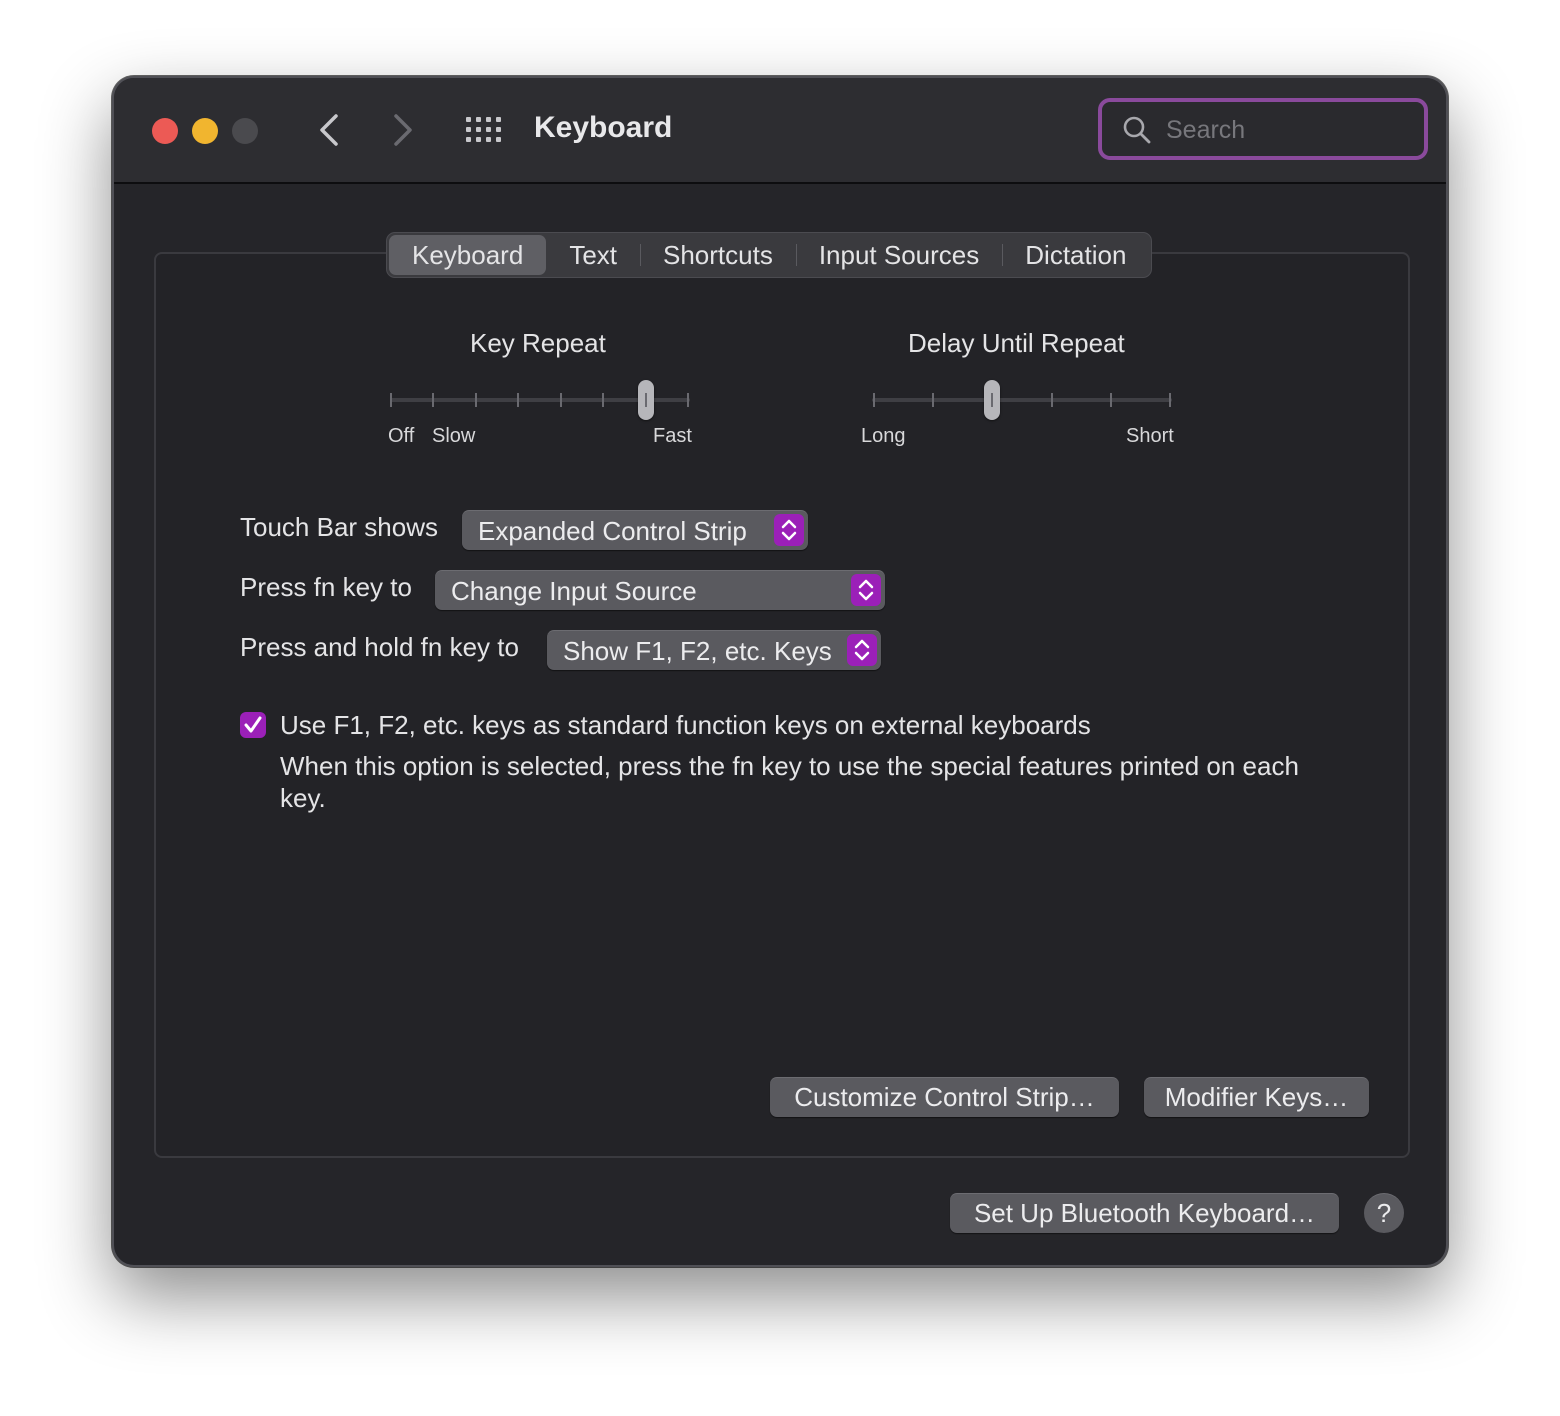 This screenshot has height=1416, width=1560. I want to click on chevron-right-icon, so click(403, 130).